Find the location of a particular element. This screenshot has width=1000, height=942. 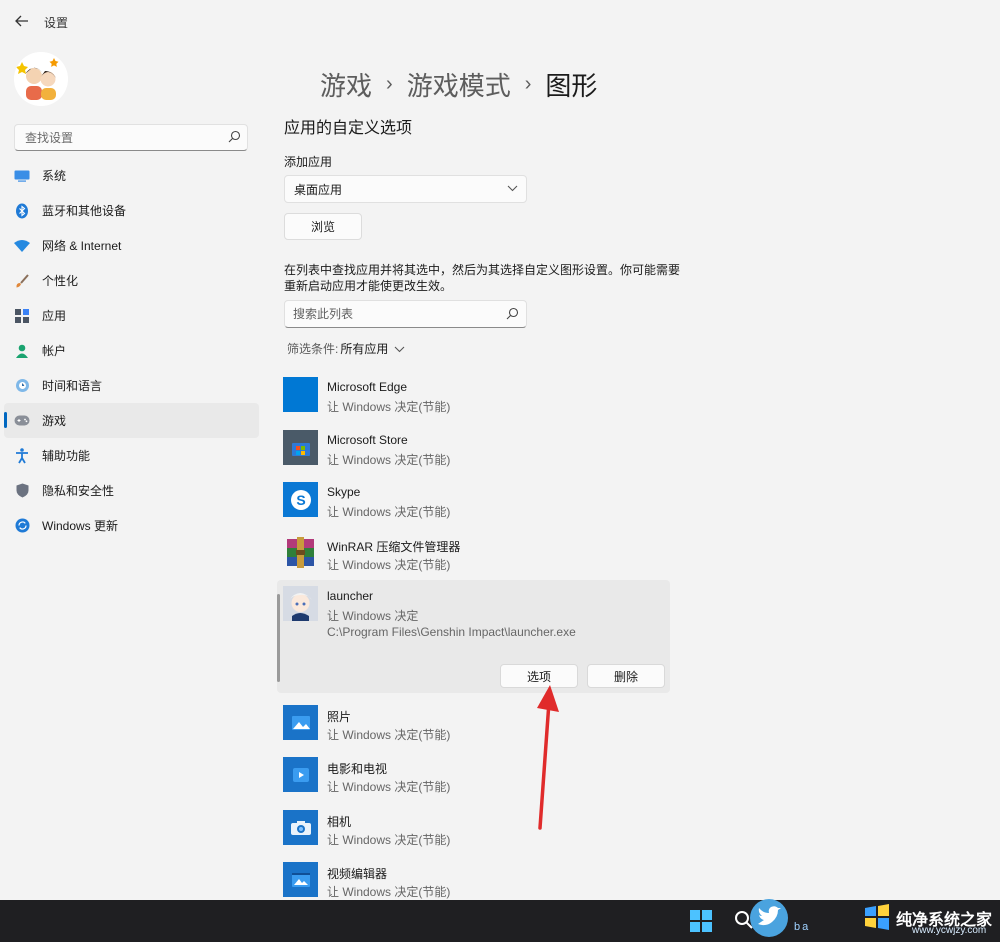

gamepad-icon is located at coordinates (22, 421).